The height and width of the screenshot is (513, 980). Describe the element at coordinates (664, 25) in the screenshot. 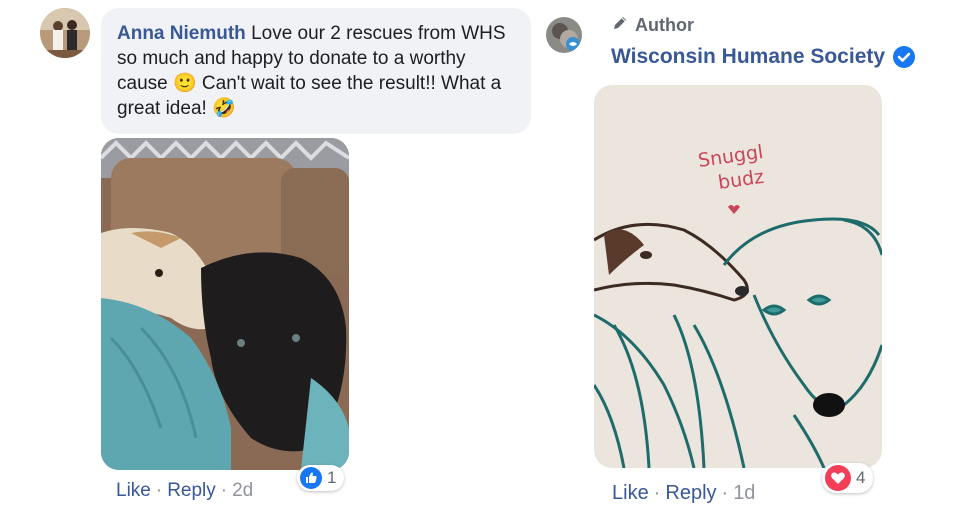

I see `author-badge-label: Author` at that location.